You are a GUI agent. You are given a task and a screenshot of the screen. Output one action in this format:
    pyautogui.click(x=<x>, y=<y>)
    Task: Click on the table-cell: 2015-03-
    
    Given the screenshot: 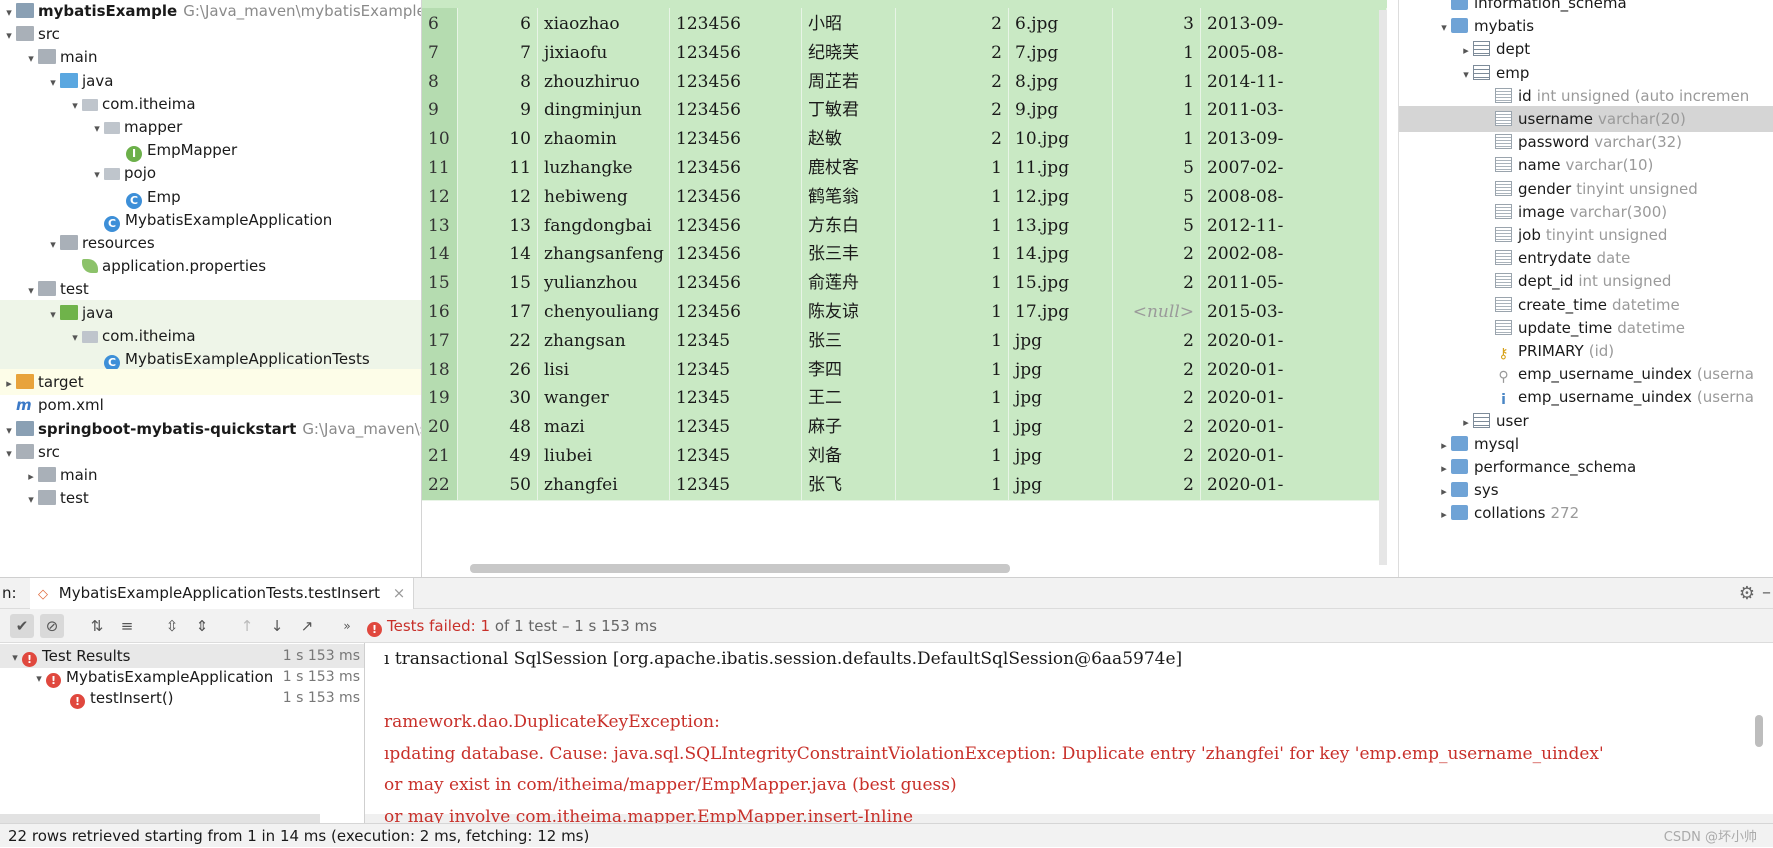 What is the action you would take?
    pyautogui.click(x=1294, y=312)
    